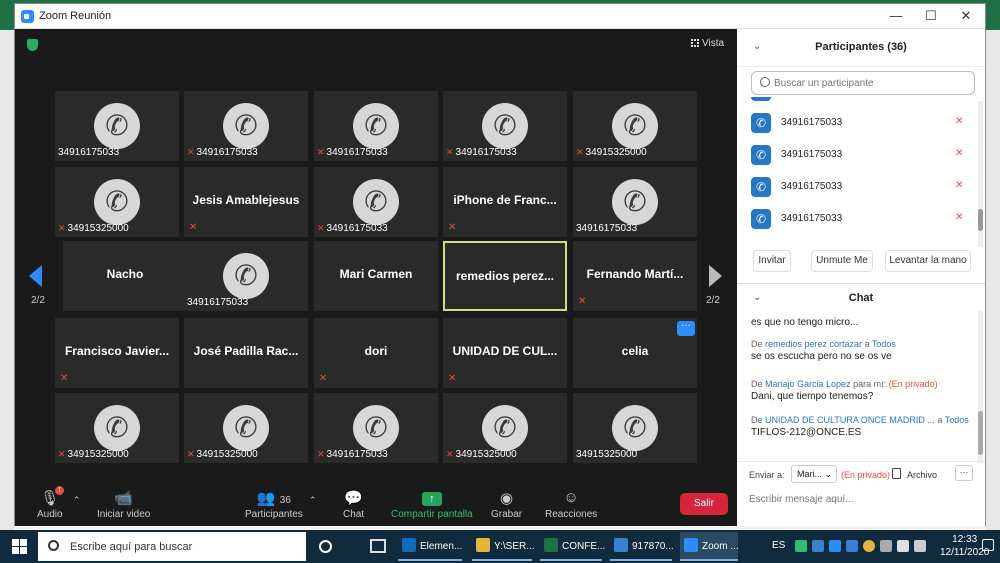 The image size is (1000, 563). I want to click on file-button: Archivo, so click(922, 475).